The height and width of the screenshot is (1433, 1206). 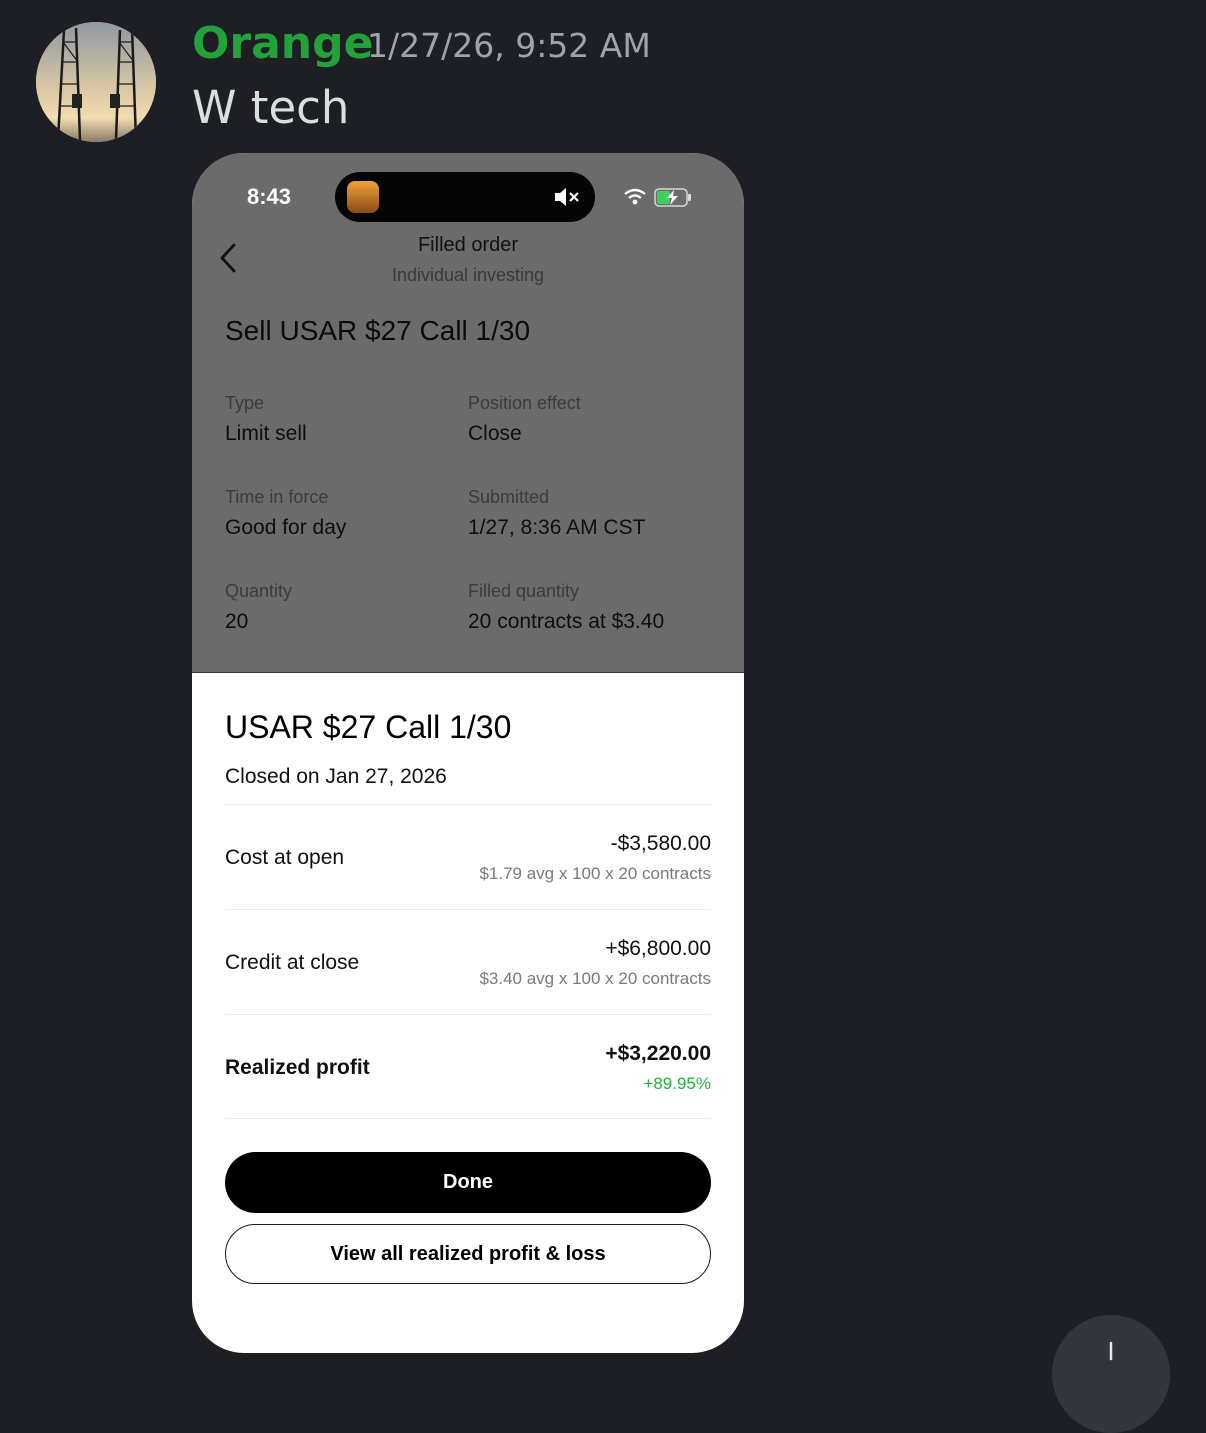 What do you see at coordinates (468, 672) in the screenshot?
I see `sheet-top-edge` at bounding box center [468, 672].